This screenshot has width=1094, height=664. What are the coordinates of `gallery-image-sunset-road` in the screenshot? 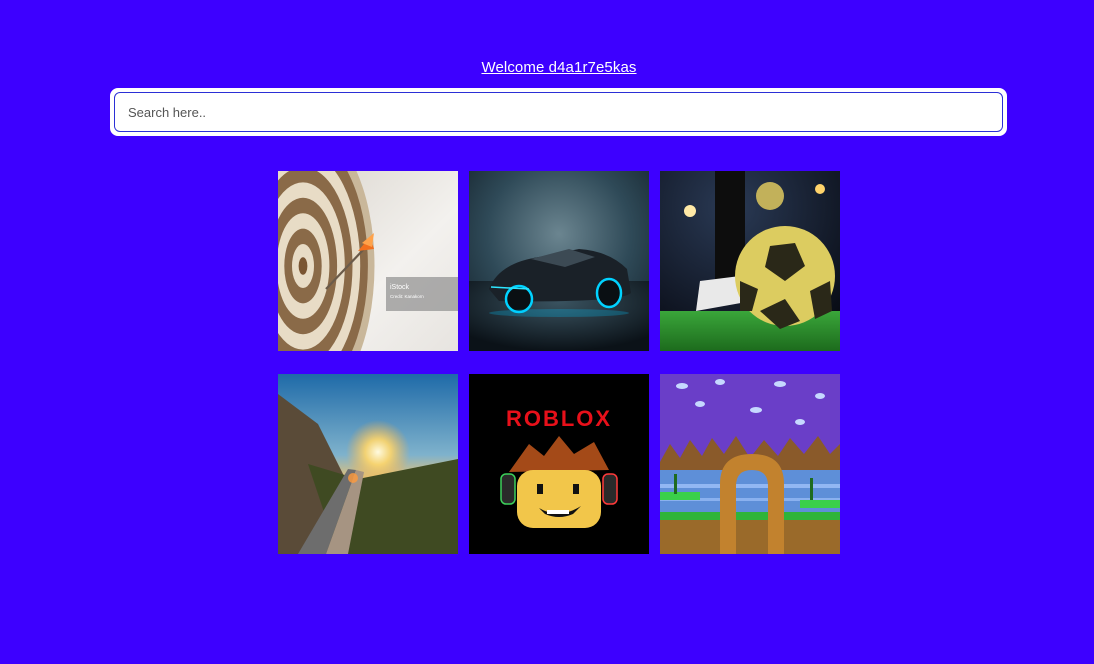 It's located at (368, 464).